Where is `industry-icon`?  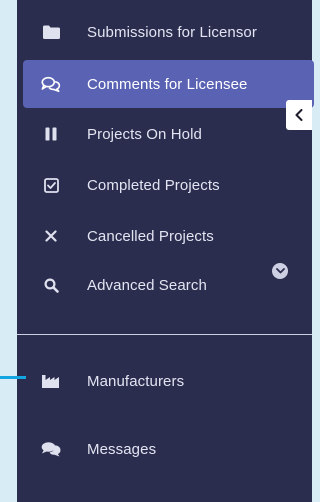
industry-icon is located at coordinates (51, 381).